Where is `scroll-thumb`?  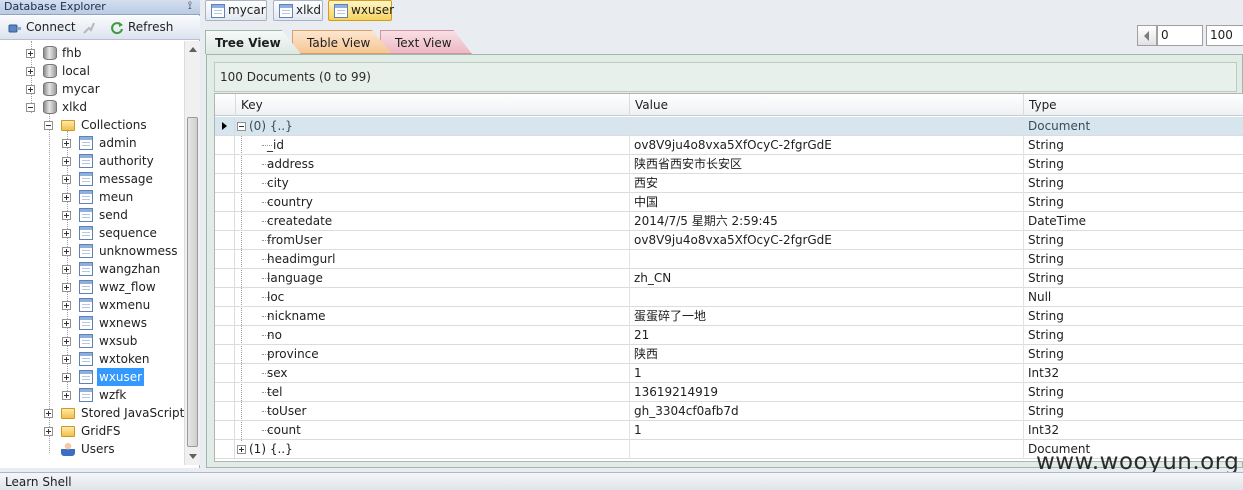 scroll-thumb is located at coordinates (192, 282).